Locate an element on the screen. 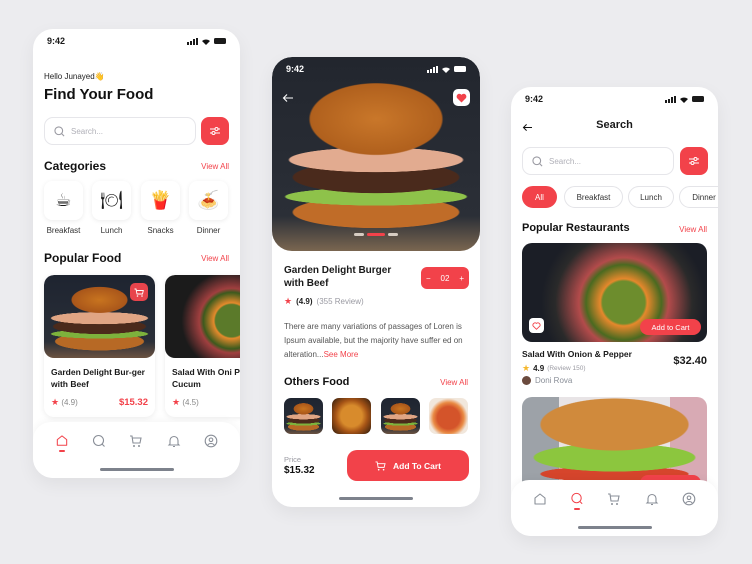  filter-icon is located at coordinates (694, 161).